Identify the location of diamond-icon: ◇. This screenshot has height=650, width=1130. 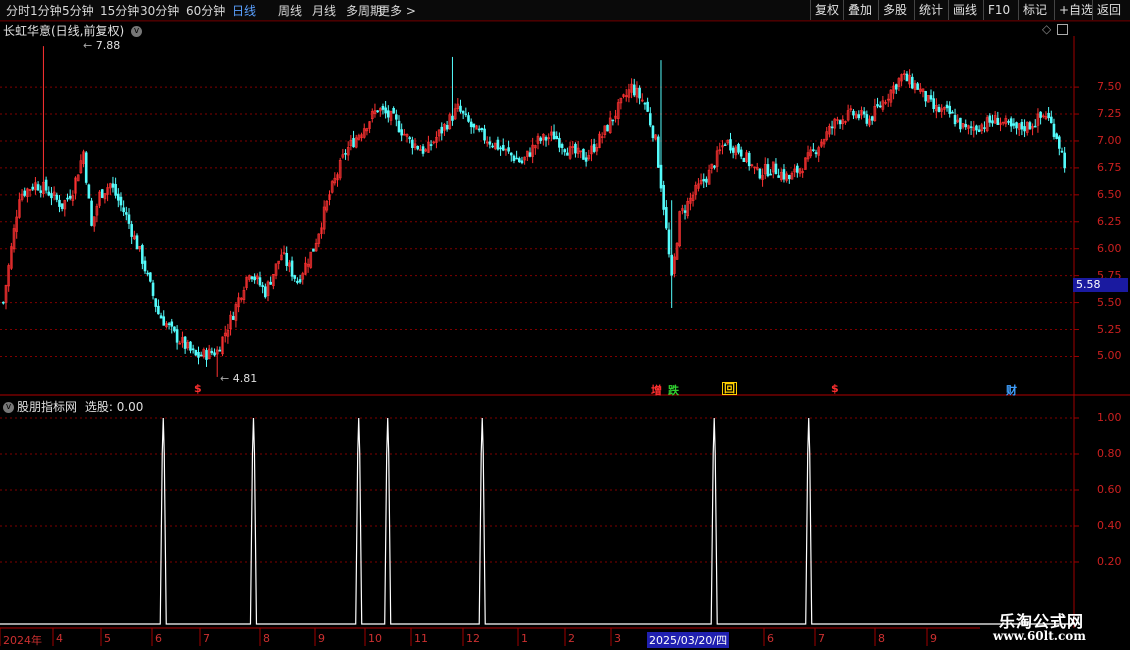
(1046, 29).